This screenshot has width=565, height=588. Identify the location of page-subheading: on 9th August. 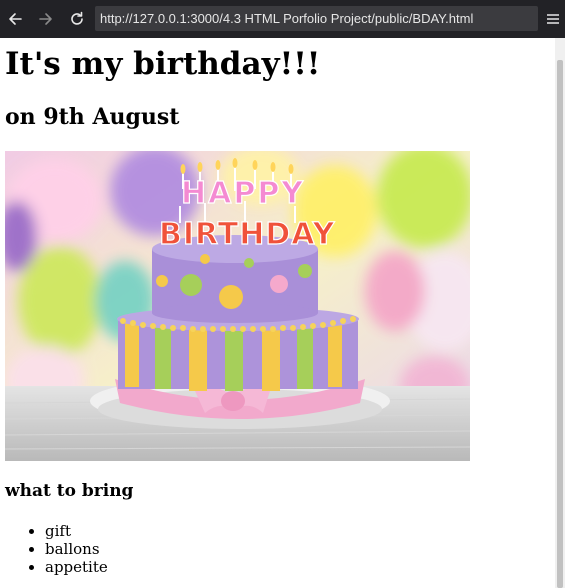
(92, 117).